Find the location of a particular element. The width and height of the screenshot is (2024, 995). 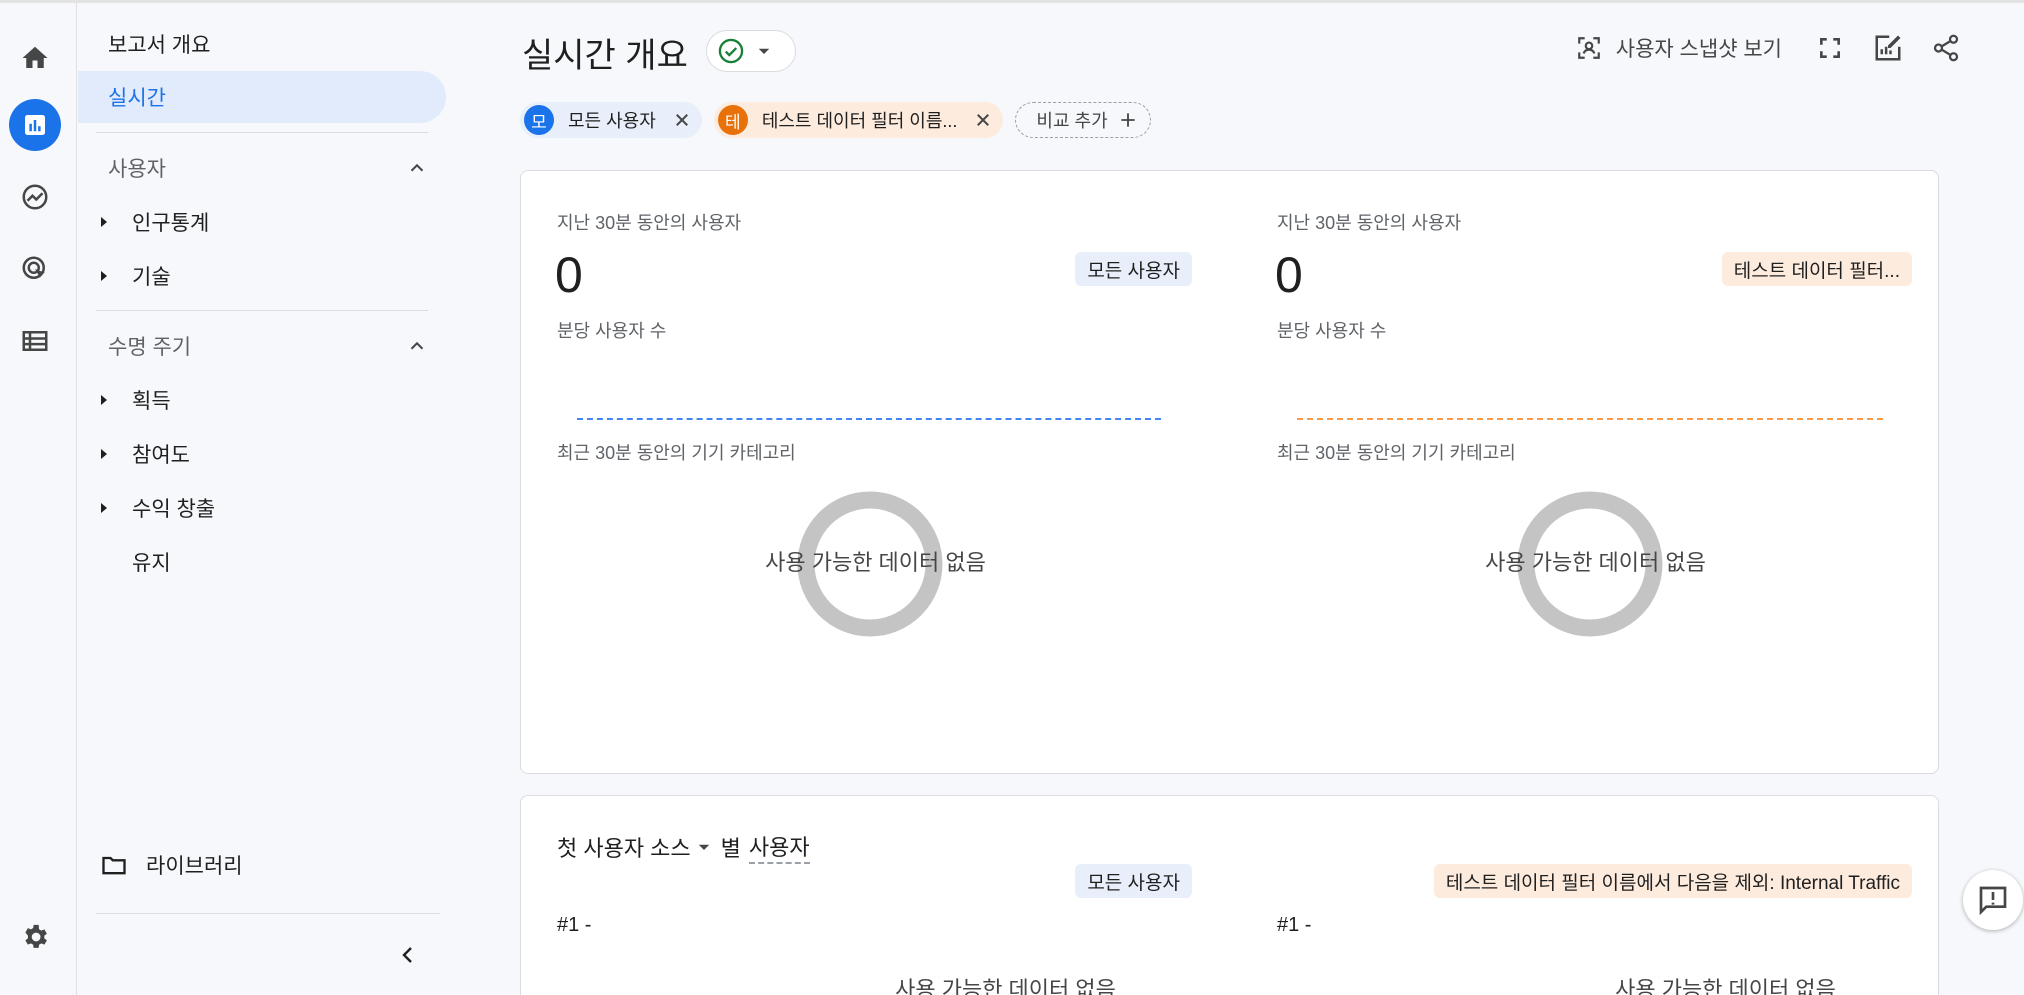

nav-report-overview: 보고서 개요 is located at coordinates (262, 44).